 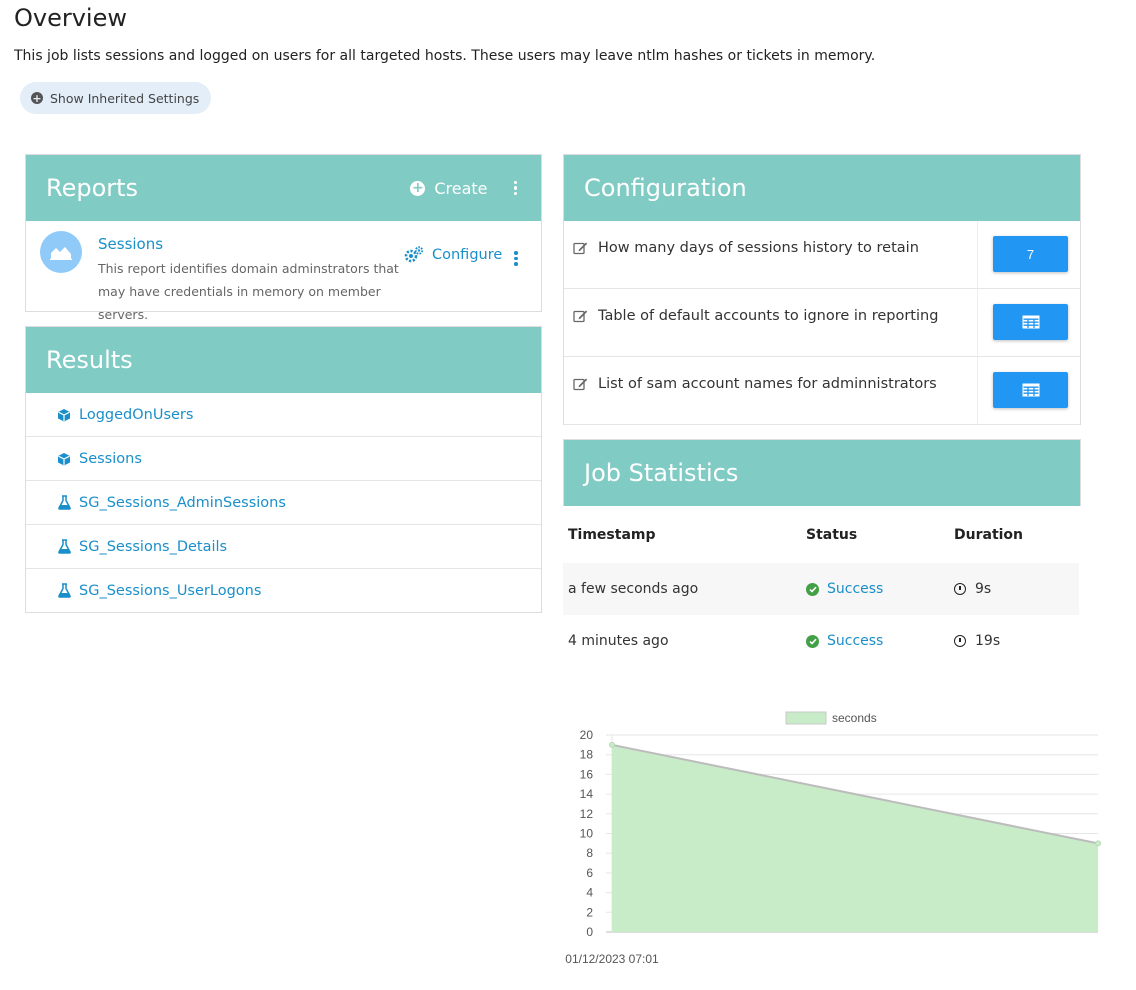 What do you see at coordinates (587, 774) in the screenshot?
I see `y-tick-label: 16` at bounding box center [587, 774].